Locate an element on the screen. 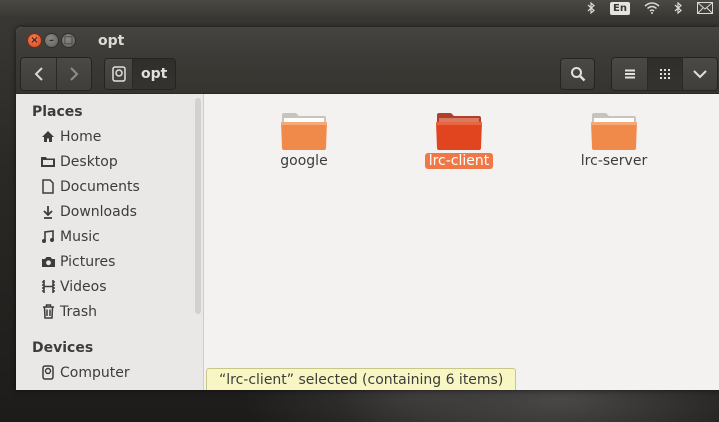  chevron-right-icon is located at coordinates (74, 73).